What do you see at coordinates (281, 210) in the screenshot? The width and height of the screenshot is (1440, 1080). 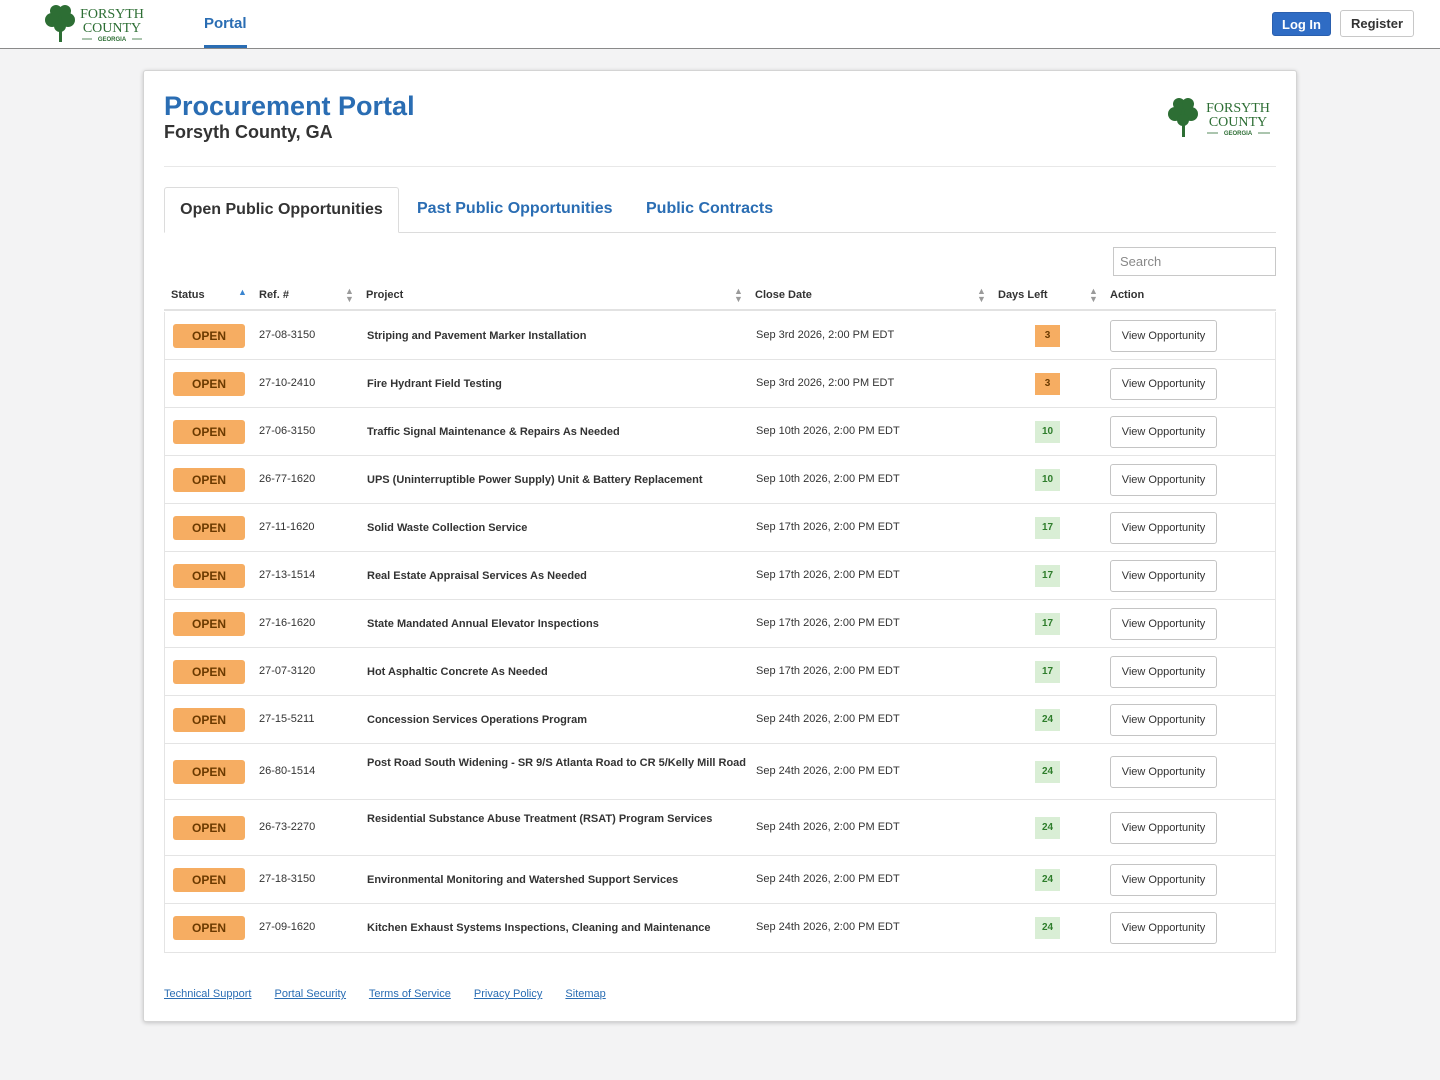 I see `tab-open-public-opportunities: Open Public Opportunities` at bounding box center [281, 210].